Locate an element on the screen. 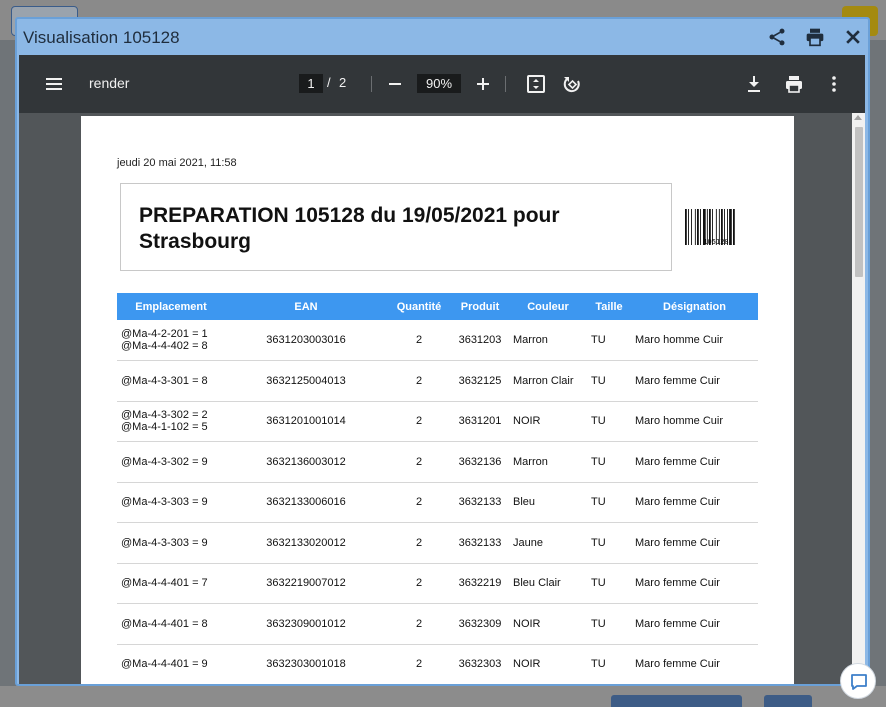 This screenshot has width=886, height=707. vertical-scrollbar is located at coordinates (858, 398).